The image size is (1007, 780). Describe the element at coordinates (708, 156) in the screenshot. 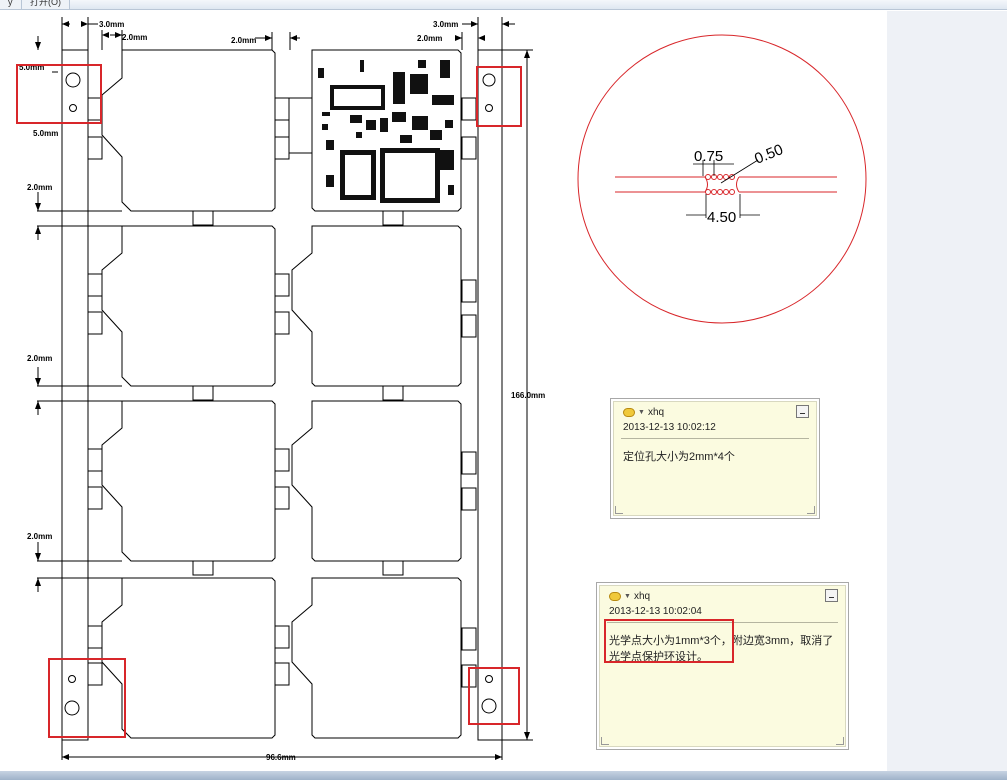

I see `detail-label-pitch: 0.75` at that location.